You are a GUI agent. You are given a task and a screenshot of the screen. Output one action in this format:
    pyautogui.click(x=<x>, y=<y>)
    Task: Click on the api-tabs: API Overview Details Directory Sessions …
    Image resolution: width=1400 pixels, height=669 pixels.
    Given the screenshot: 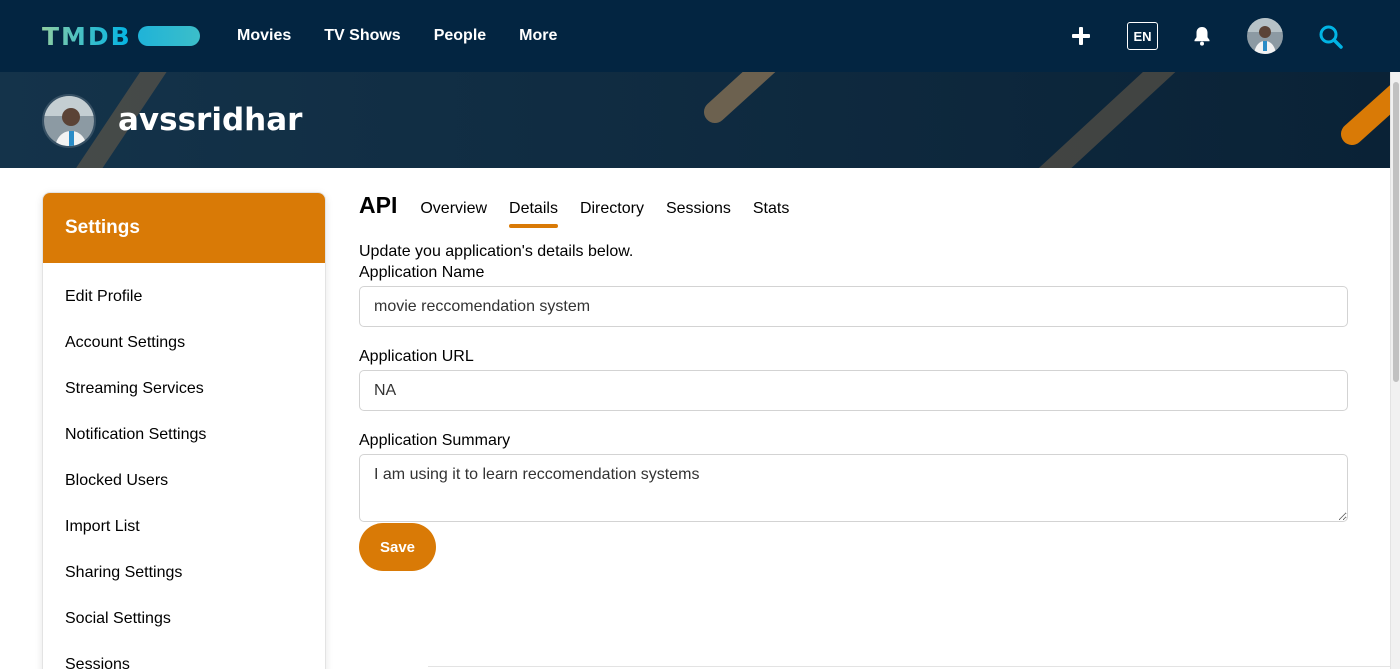 What is the action you would take?
    pyautogui.click(x=854, y=212)
    